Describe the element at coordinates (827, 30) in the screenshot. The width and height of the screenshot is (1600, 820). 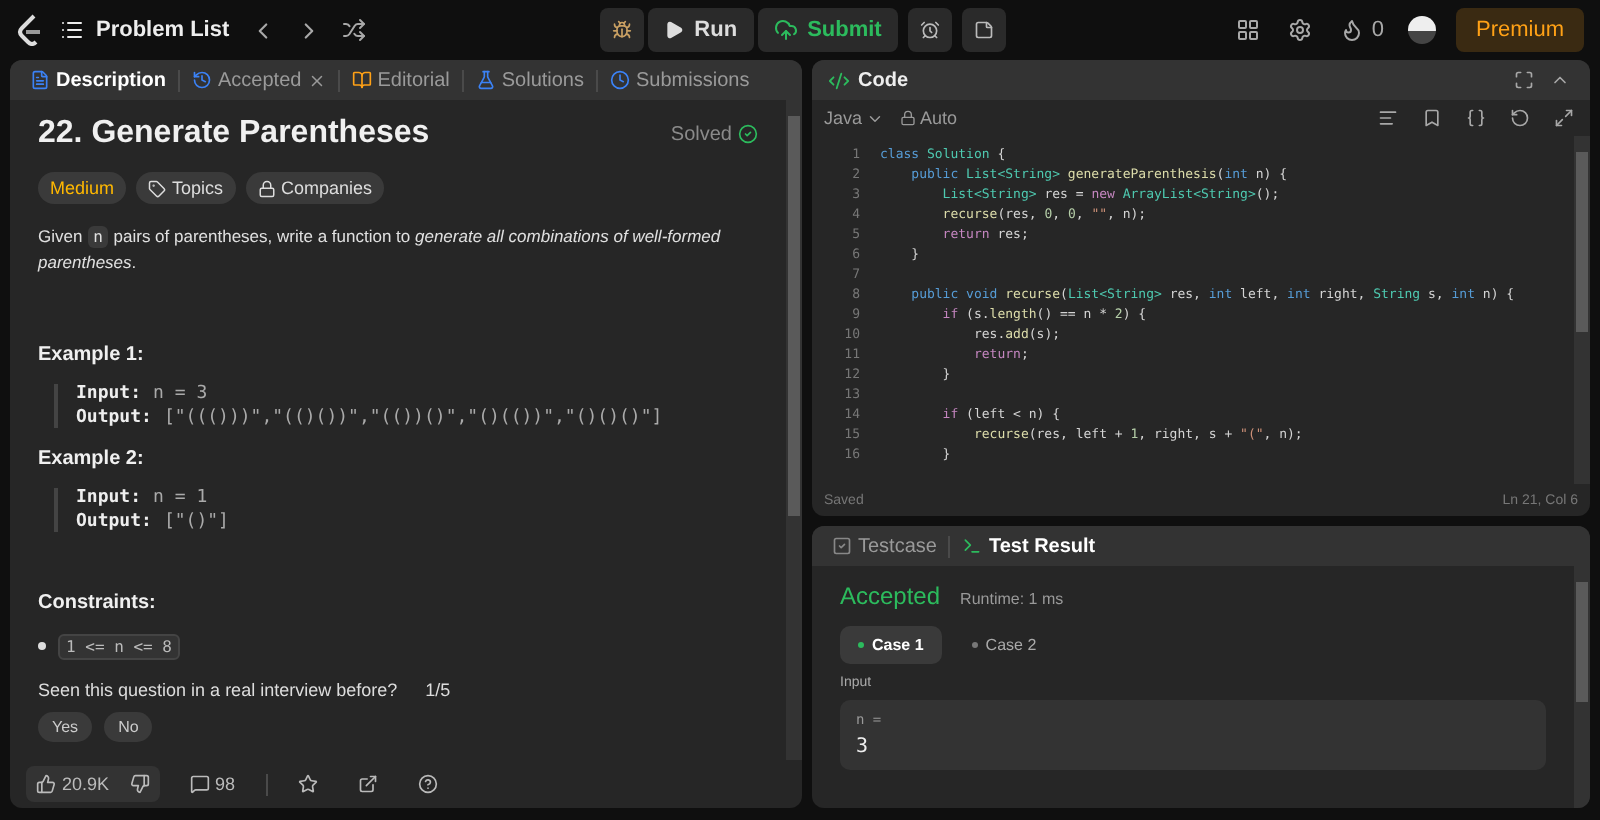
I see `submit-button: Submit` at that location.